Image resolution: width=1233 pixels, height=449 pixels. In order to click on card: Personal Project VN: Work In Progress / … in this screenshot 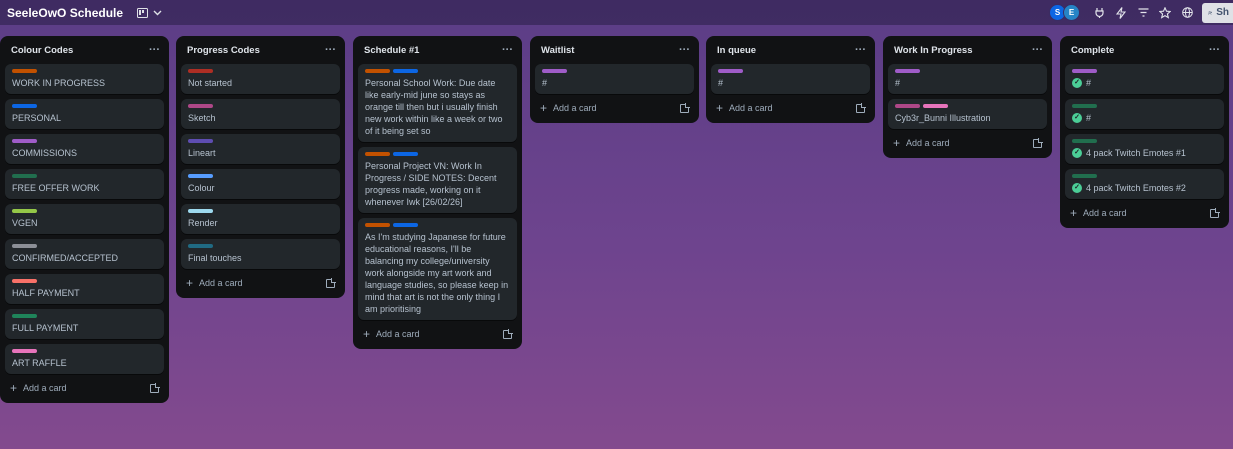, I will do `click(437, 180)`.